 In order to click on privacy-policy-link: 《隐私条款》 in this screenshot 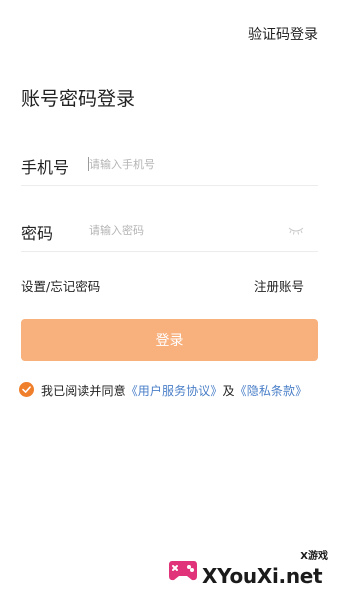, I will do `click(271, 391)`.